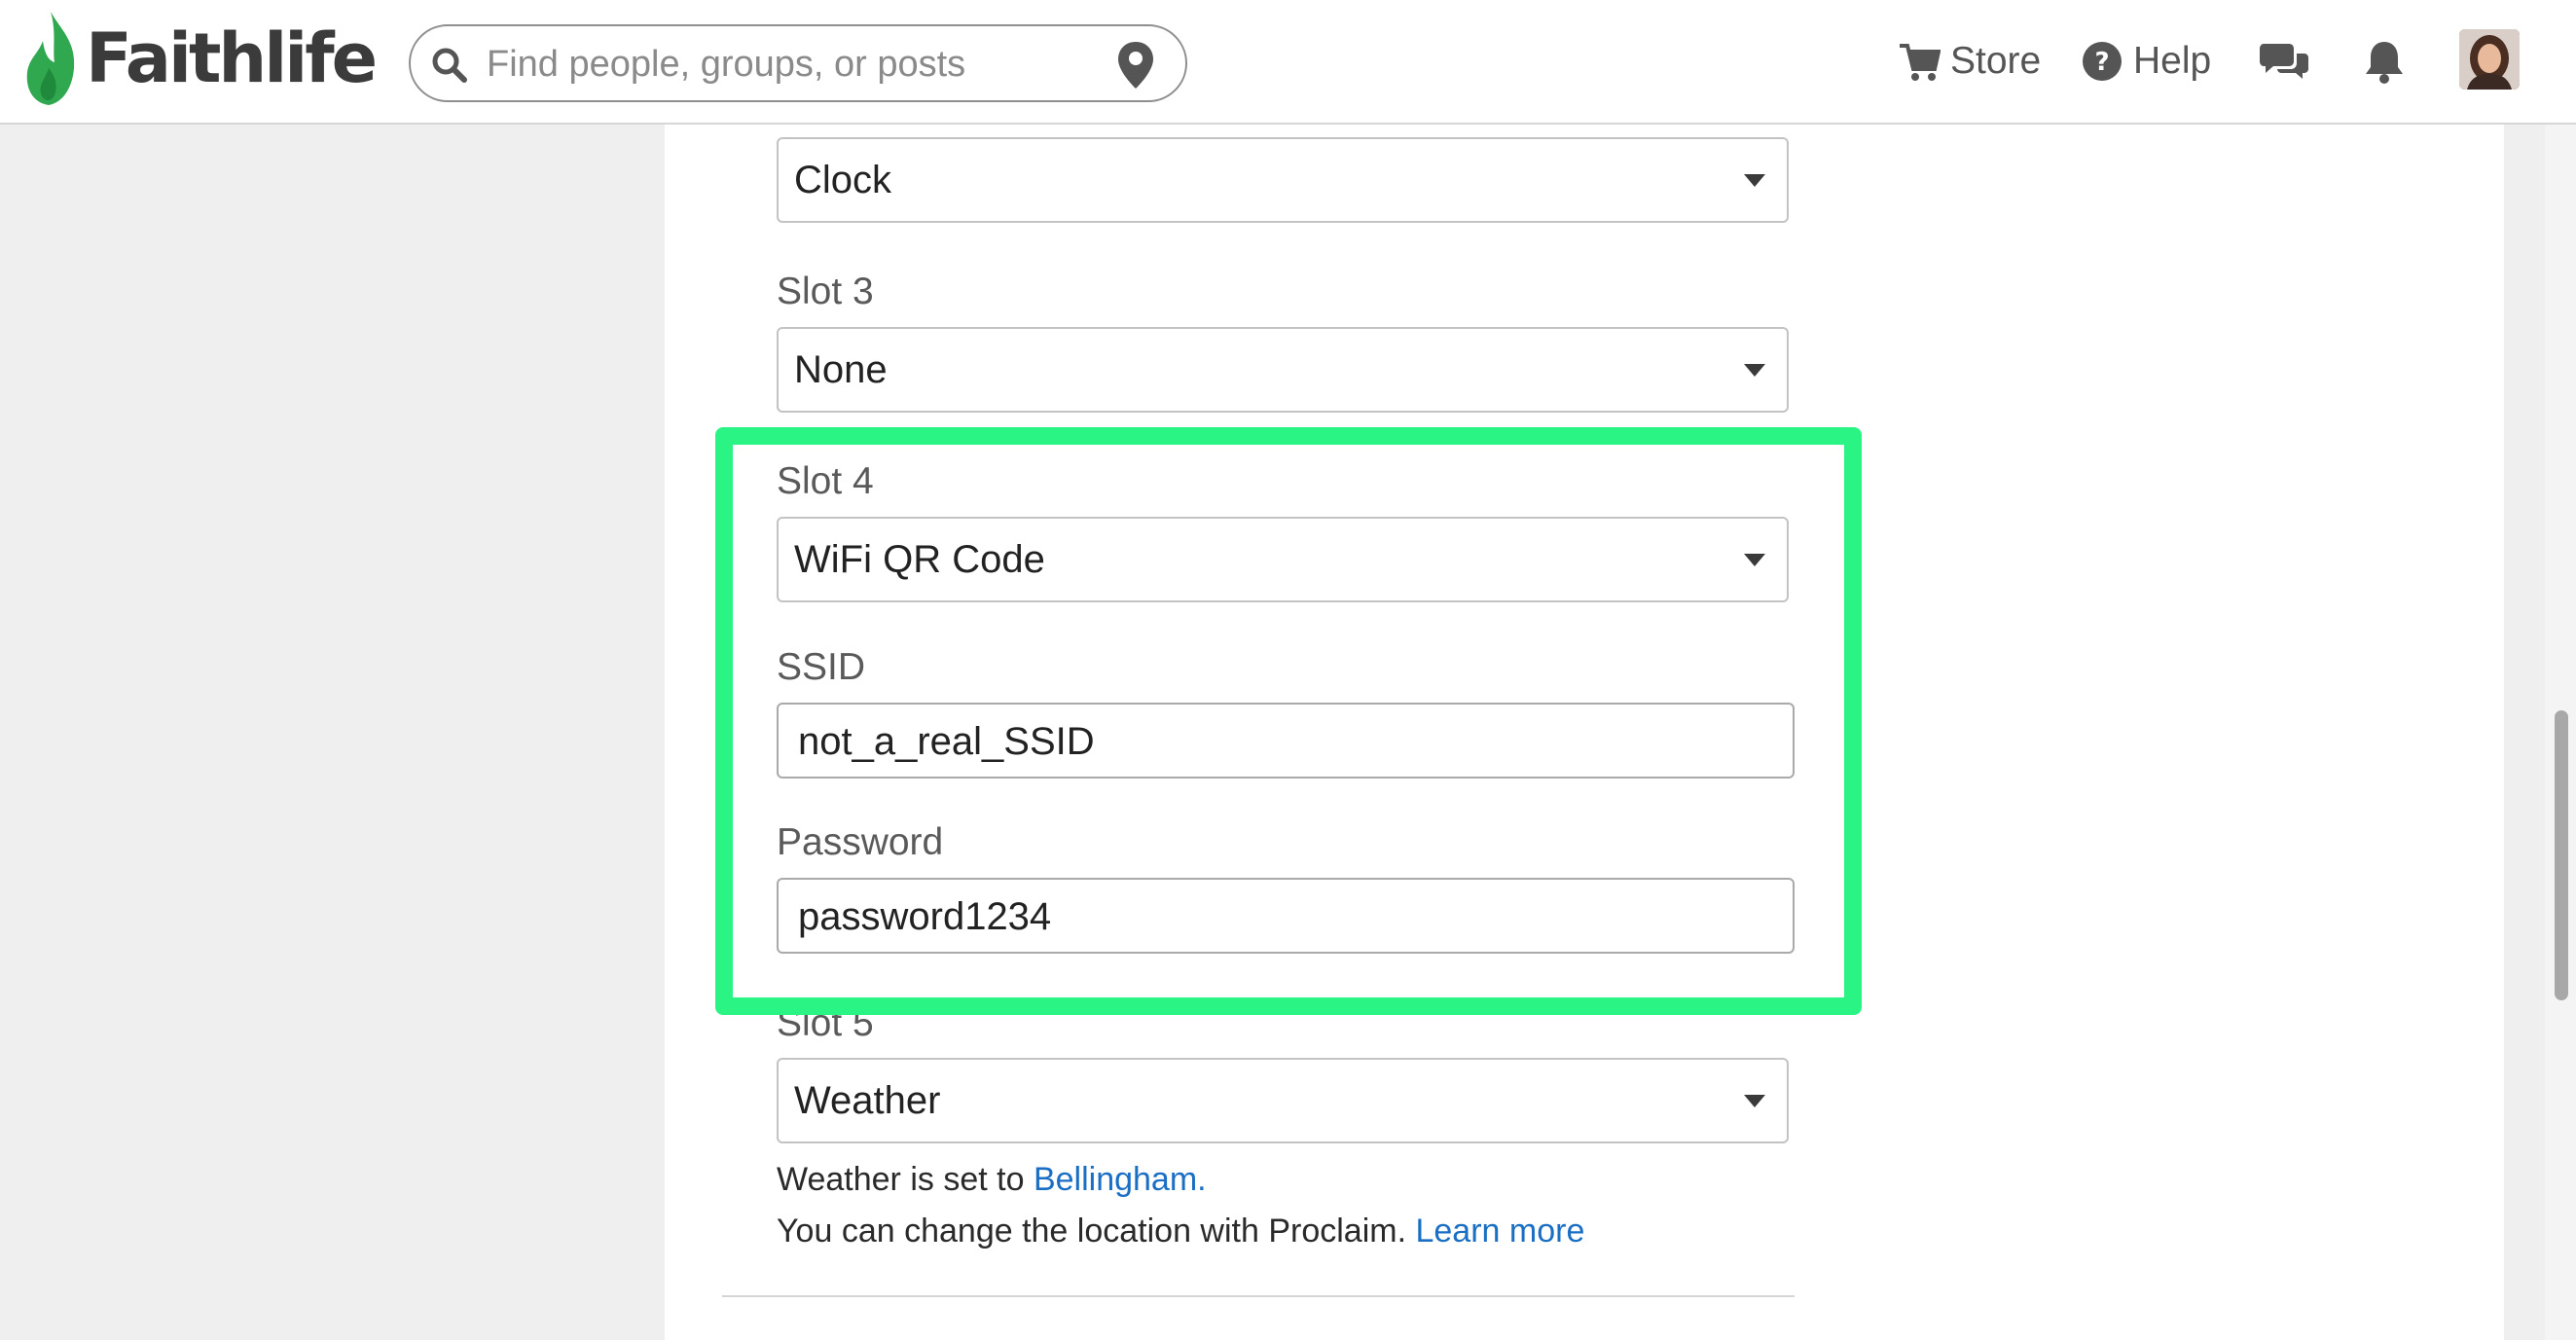 The height and width of the screenshot is (1340, 2576). I want to click on notifications-button, so click(2384, 61).